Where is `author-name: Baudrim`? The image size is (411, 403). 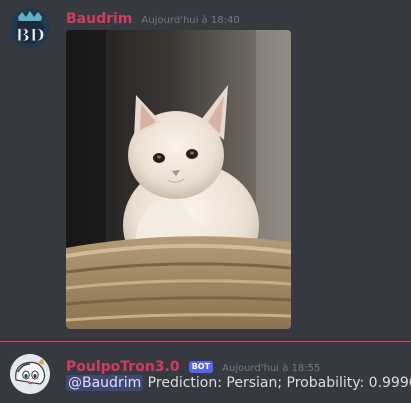
author-name: Baudrim is located at coordinates (99, 19).